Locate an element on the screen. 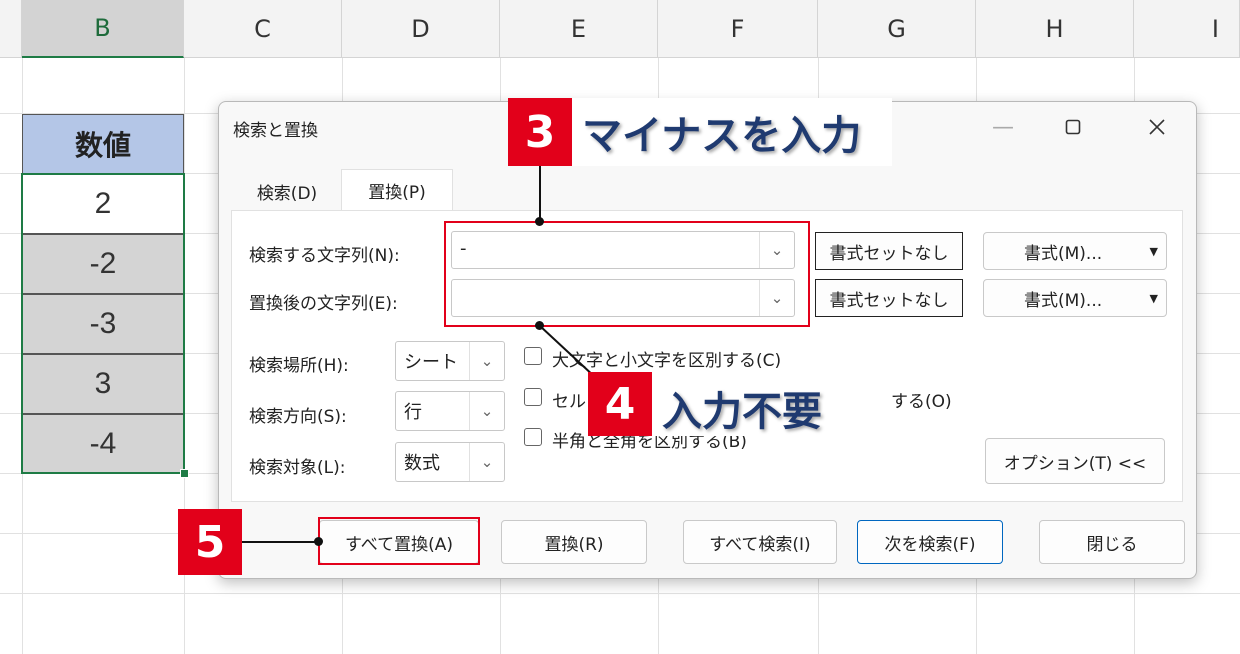 The height and width of the screenshot is (654, 1240). input-highlight-box is located at coordinates (627, 274).